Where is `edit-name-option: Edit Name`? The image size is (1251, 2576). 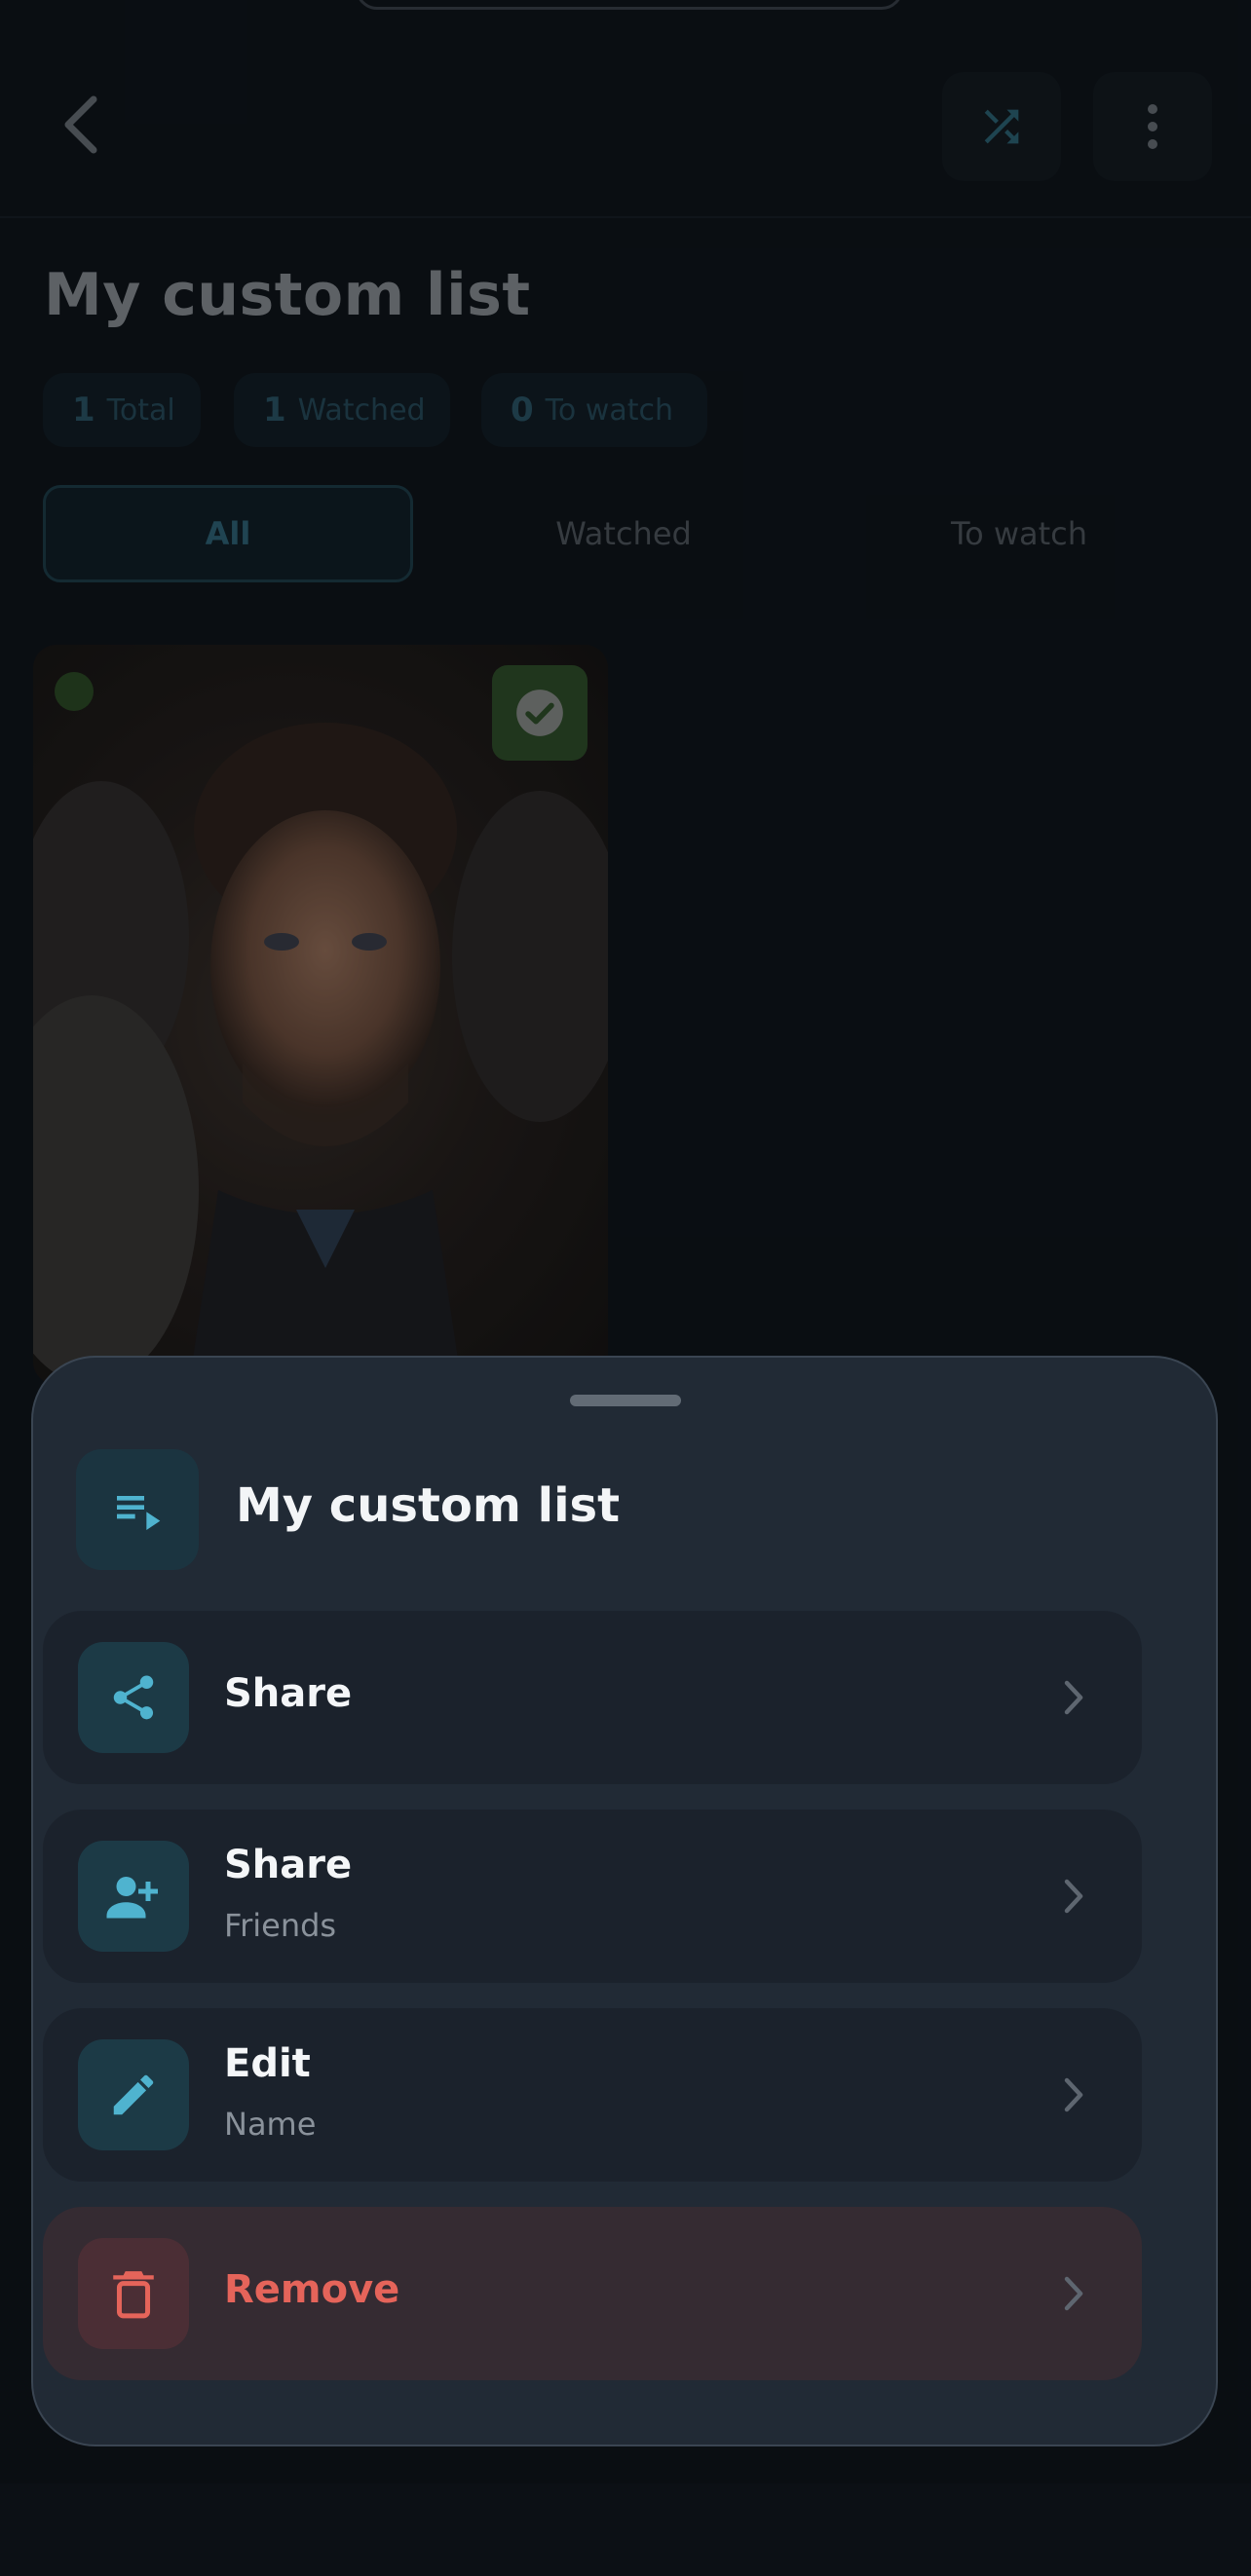
edit-name-option: Edit Name is located at coordinates (593, 2095).